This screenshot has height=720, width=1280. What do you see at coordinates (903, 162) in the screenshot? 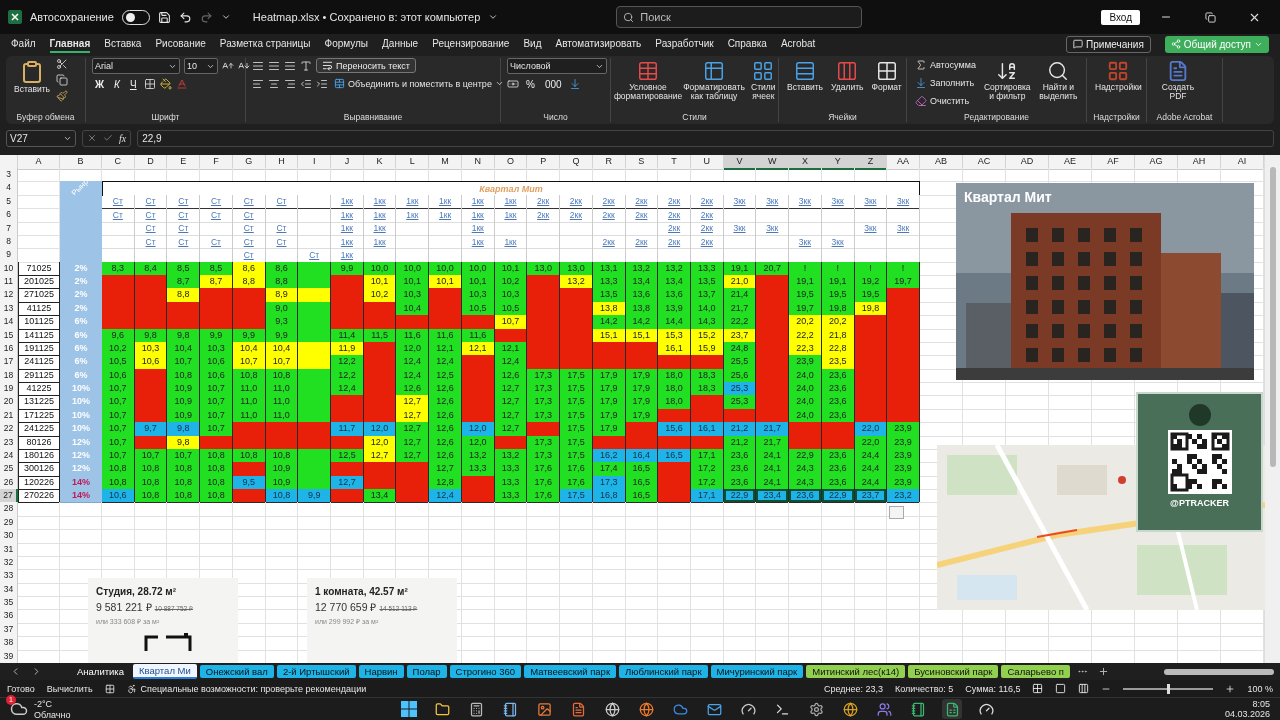
I see `column-letter: AA` at bounding box center [903, 162].